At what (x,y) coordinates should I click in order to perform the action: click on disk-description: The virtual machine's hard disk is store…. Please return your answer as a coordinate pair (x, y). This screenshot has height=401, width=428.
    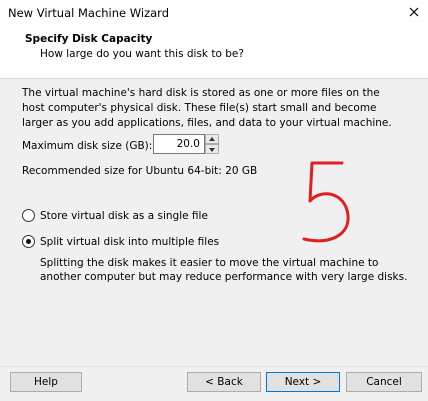
    Looking at the image, I should click on (207, 108).